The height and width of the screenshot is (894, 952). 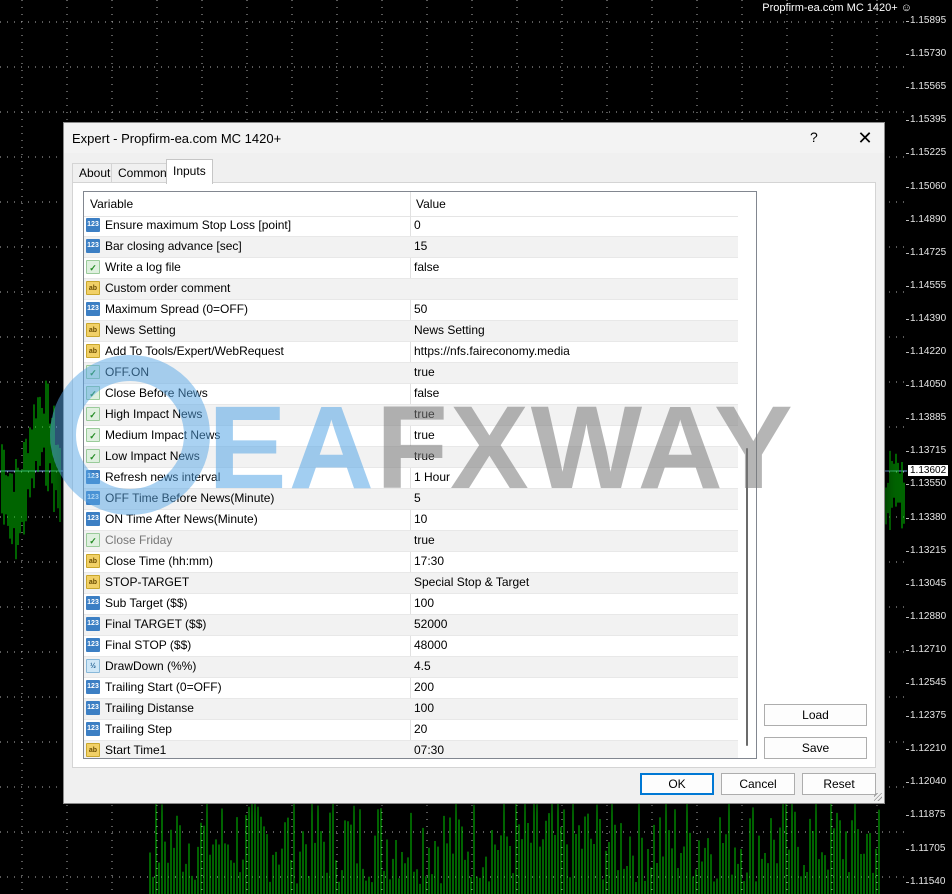 I want to click on variable-value: 0, so click(x=417, y=225).